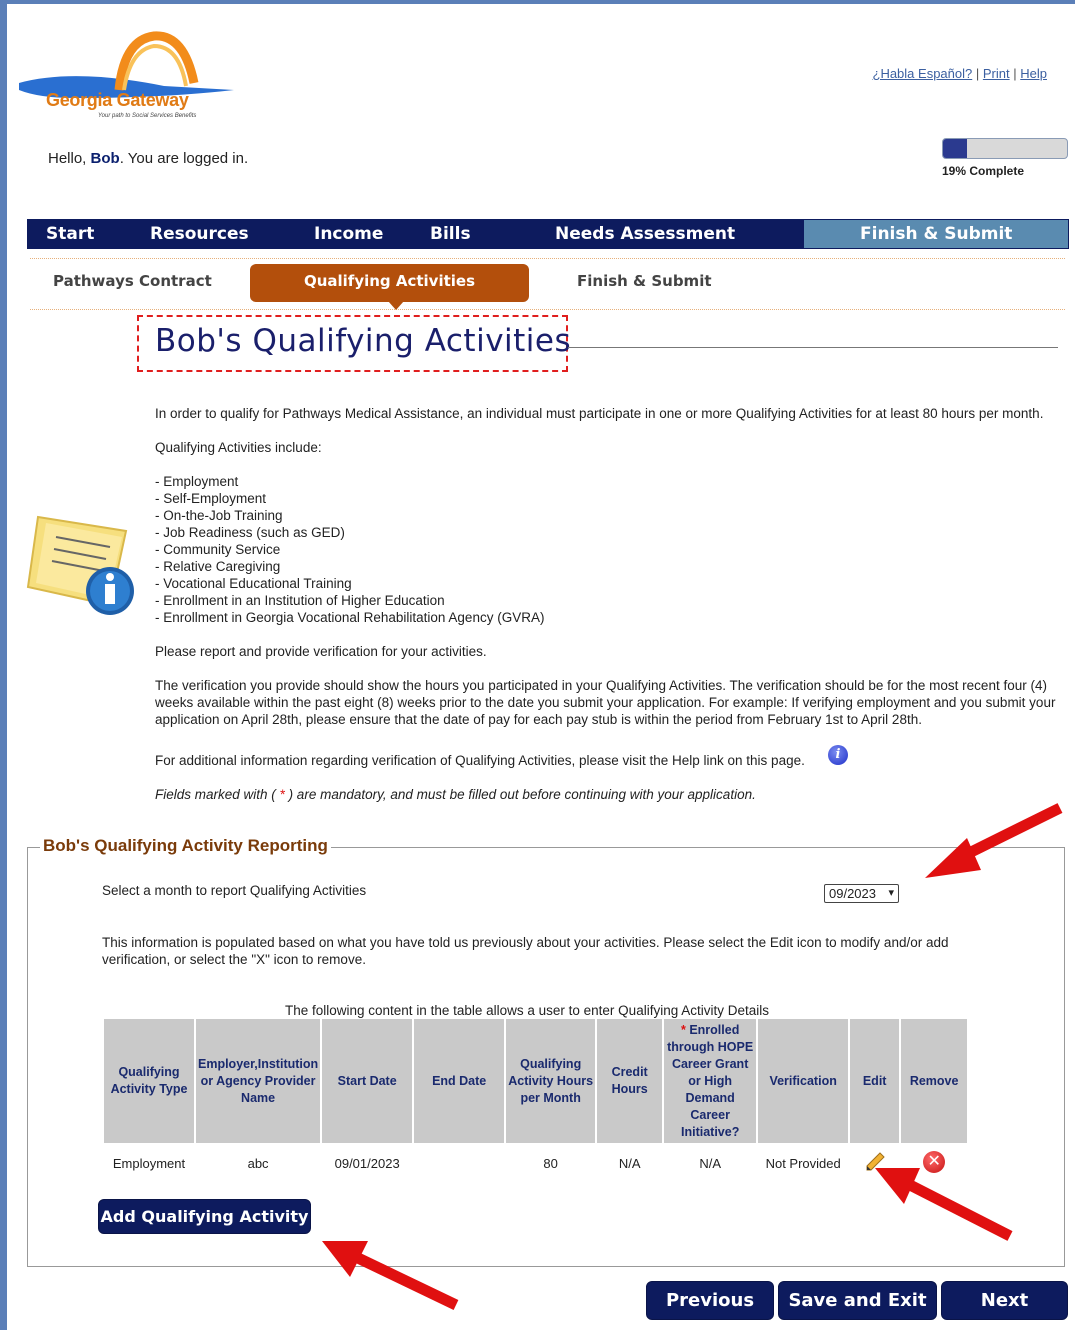  I want to click on title-rule, so click(813, 347).